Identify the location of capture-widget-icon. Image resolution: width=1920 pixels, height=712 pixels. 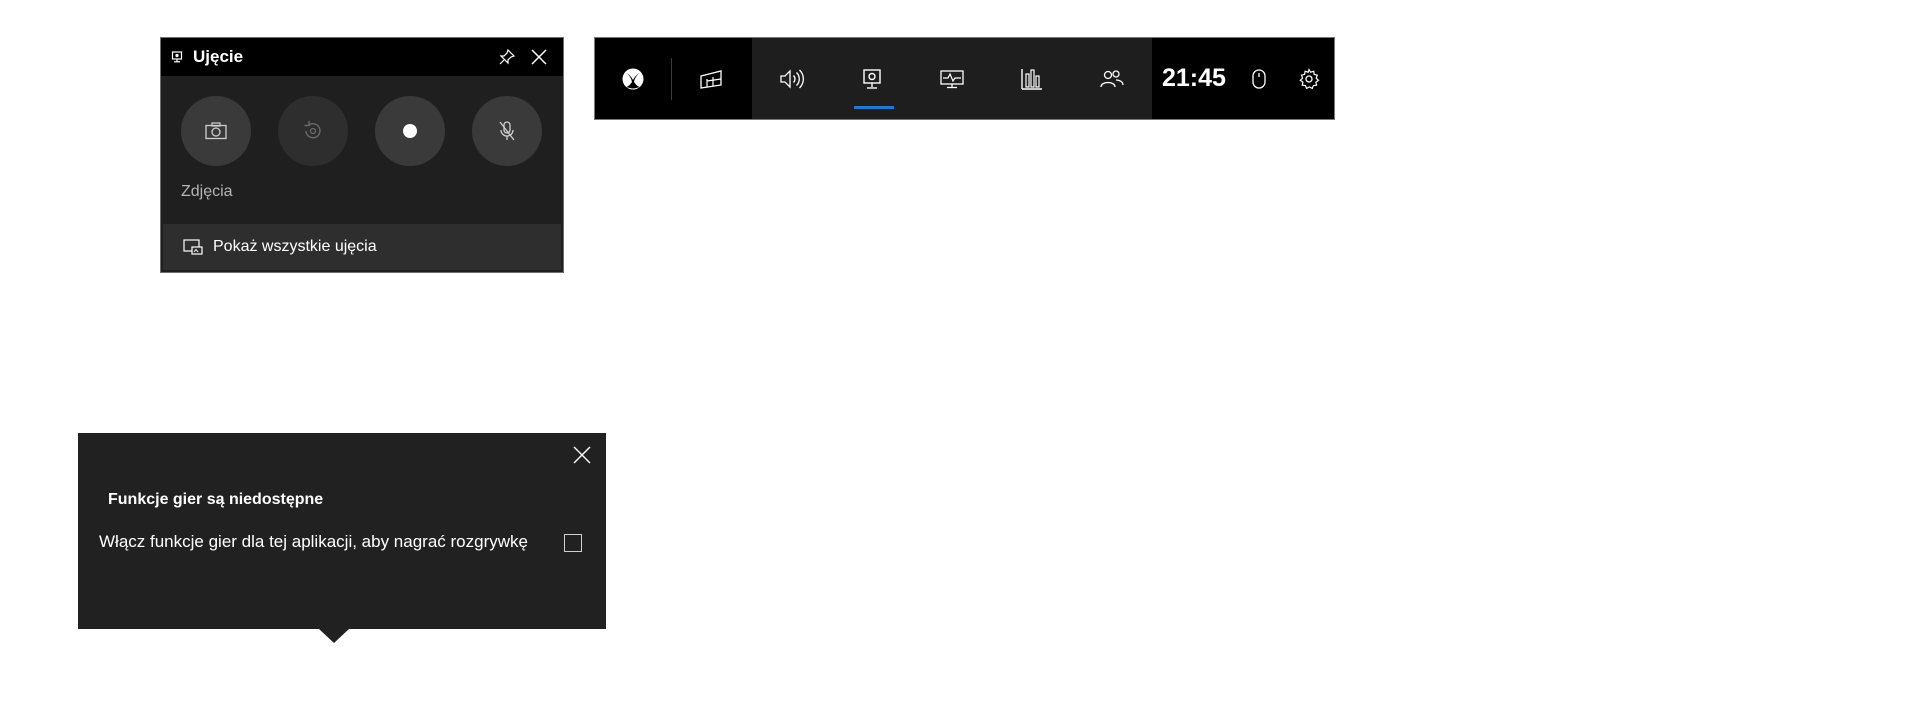
(177, 57).